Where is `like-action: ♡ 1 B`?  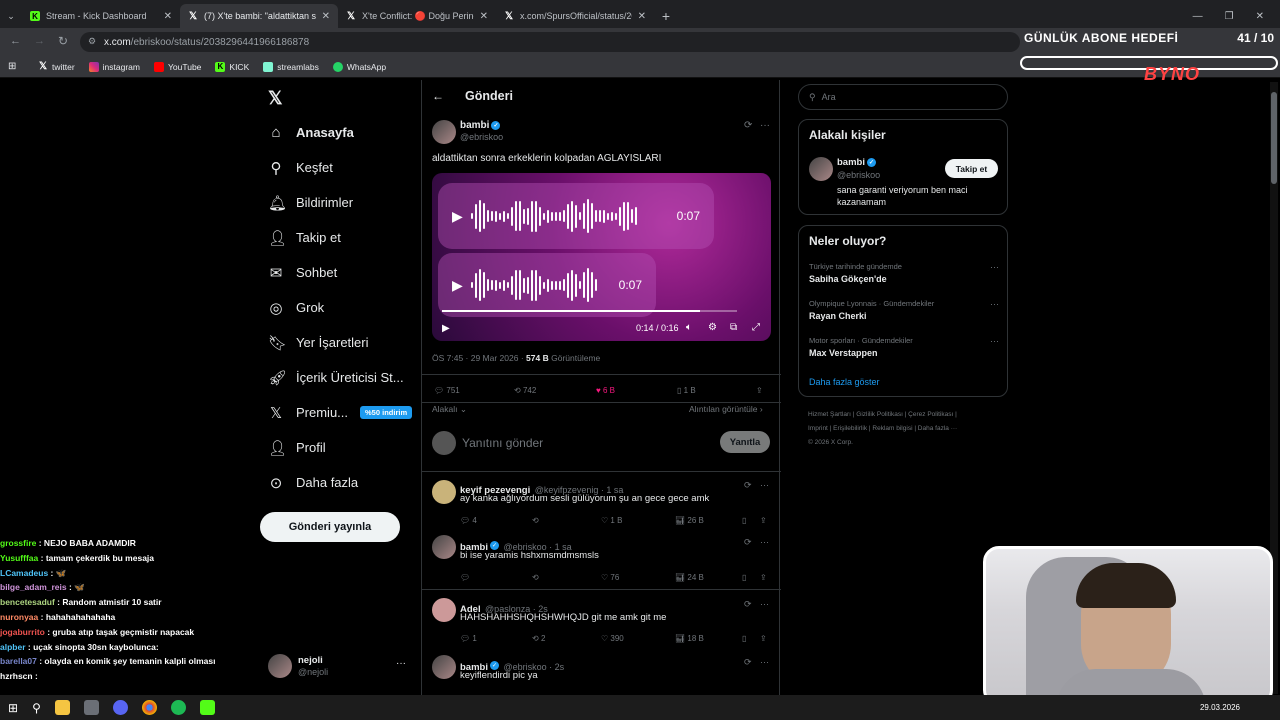
like-action: ♡ 1 B is located at coordinates (611, 520).